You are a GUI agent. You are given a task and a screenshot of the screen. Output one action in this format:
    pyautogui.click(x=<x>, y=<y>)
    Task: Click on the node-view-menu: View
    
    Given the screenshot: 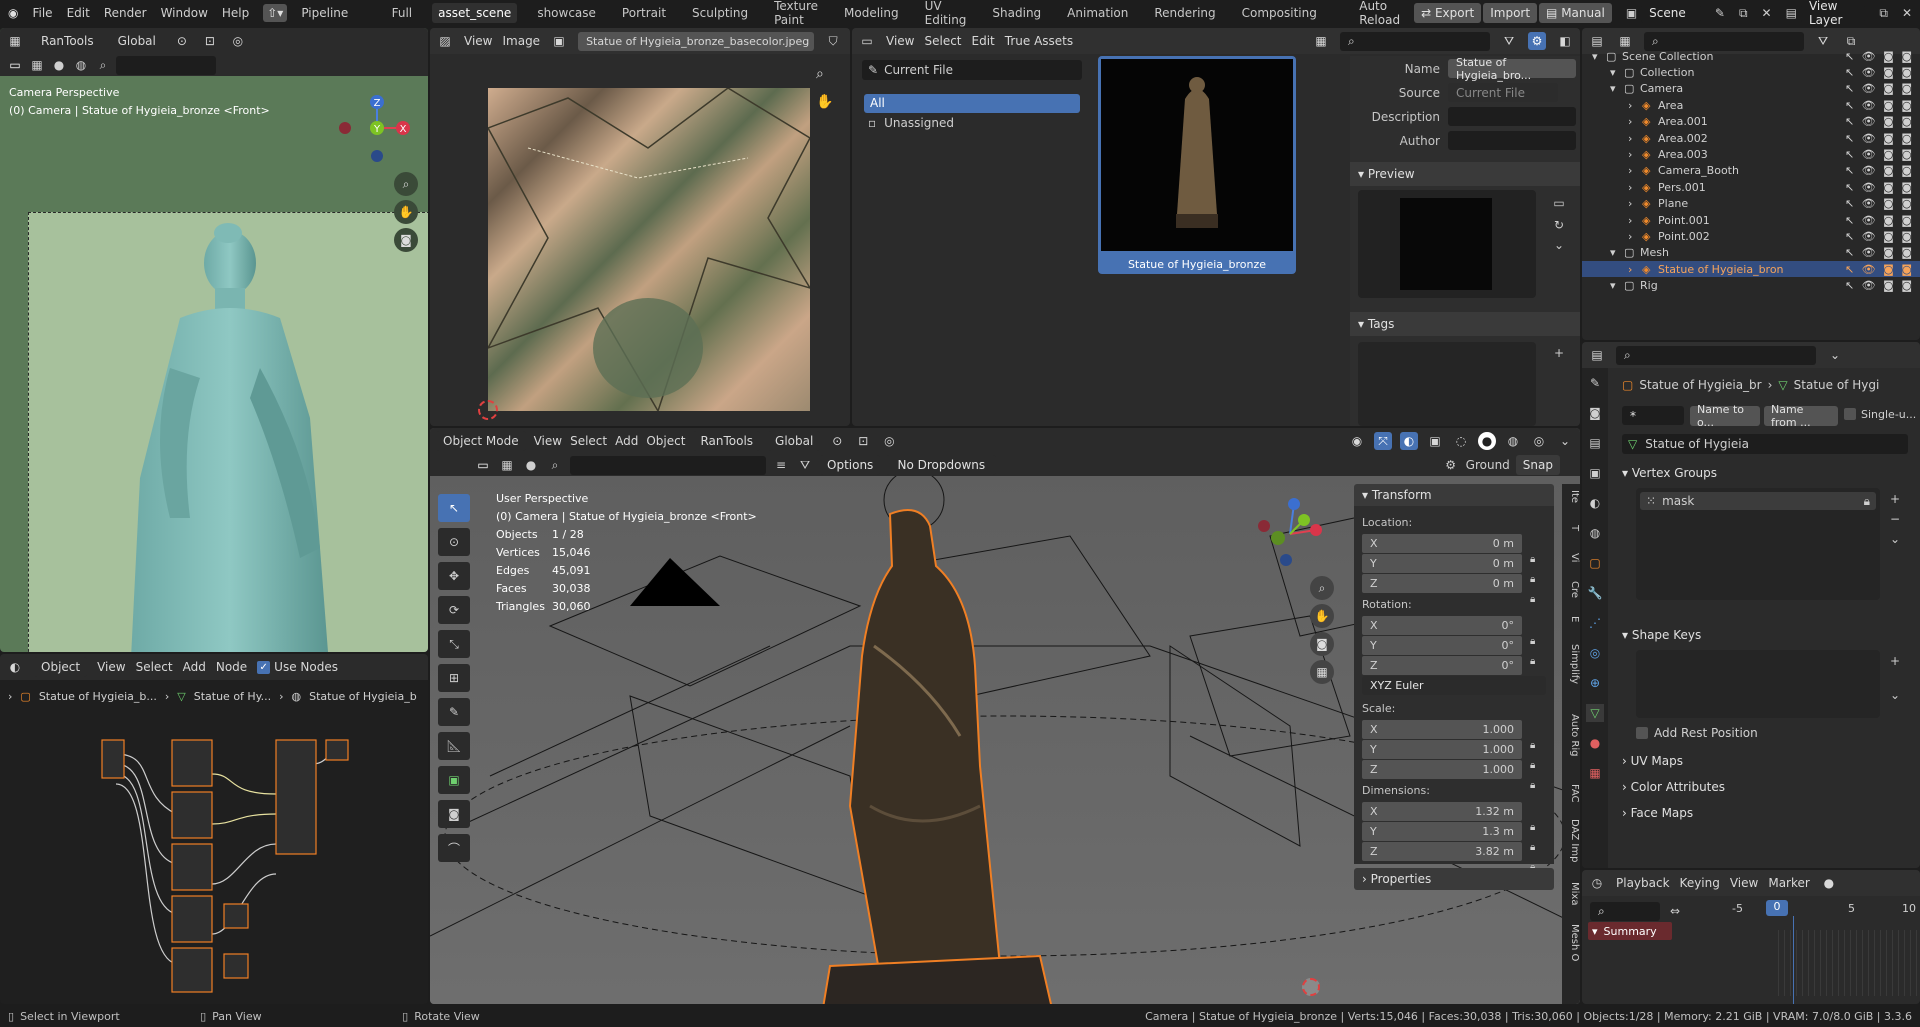 What is the action you would take?
    pyautogui.click(x=111, y=667)
    